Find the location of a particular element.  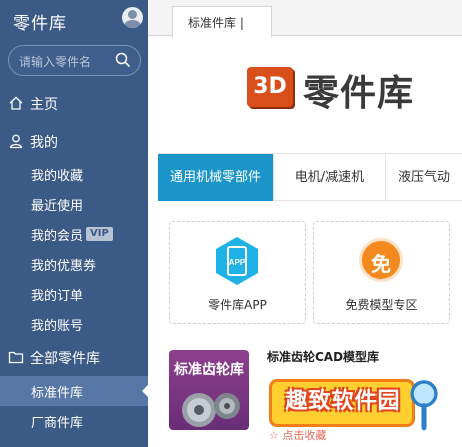

sidebar-item-account: 我的账号 is located at coordinates (74, 324).